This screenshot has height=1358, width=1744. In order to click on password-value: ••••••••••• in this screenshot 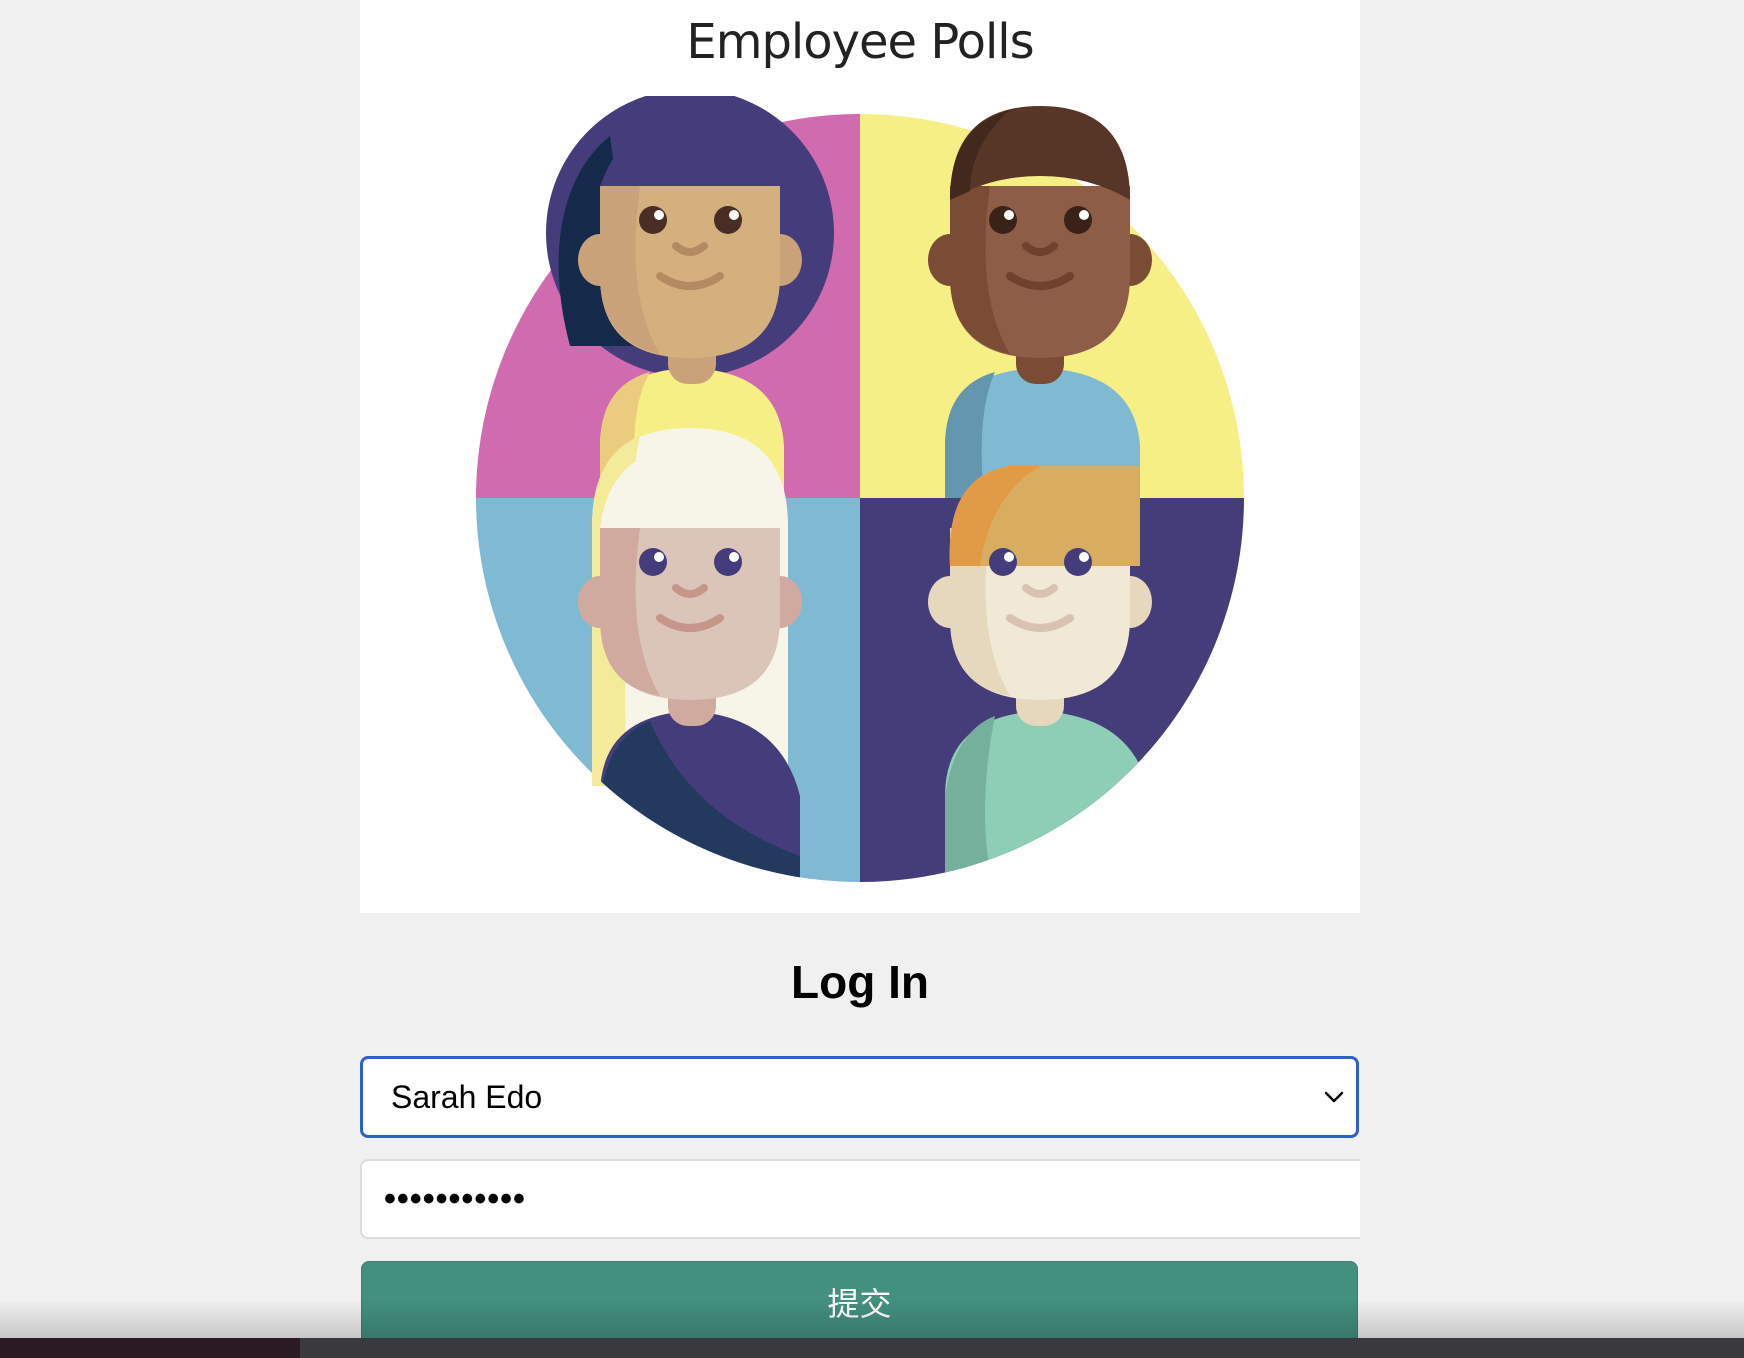, I will do `click(455, 1199)`.